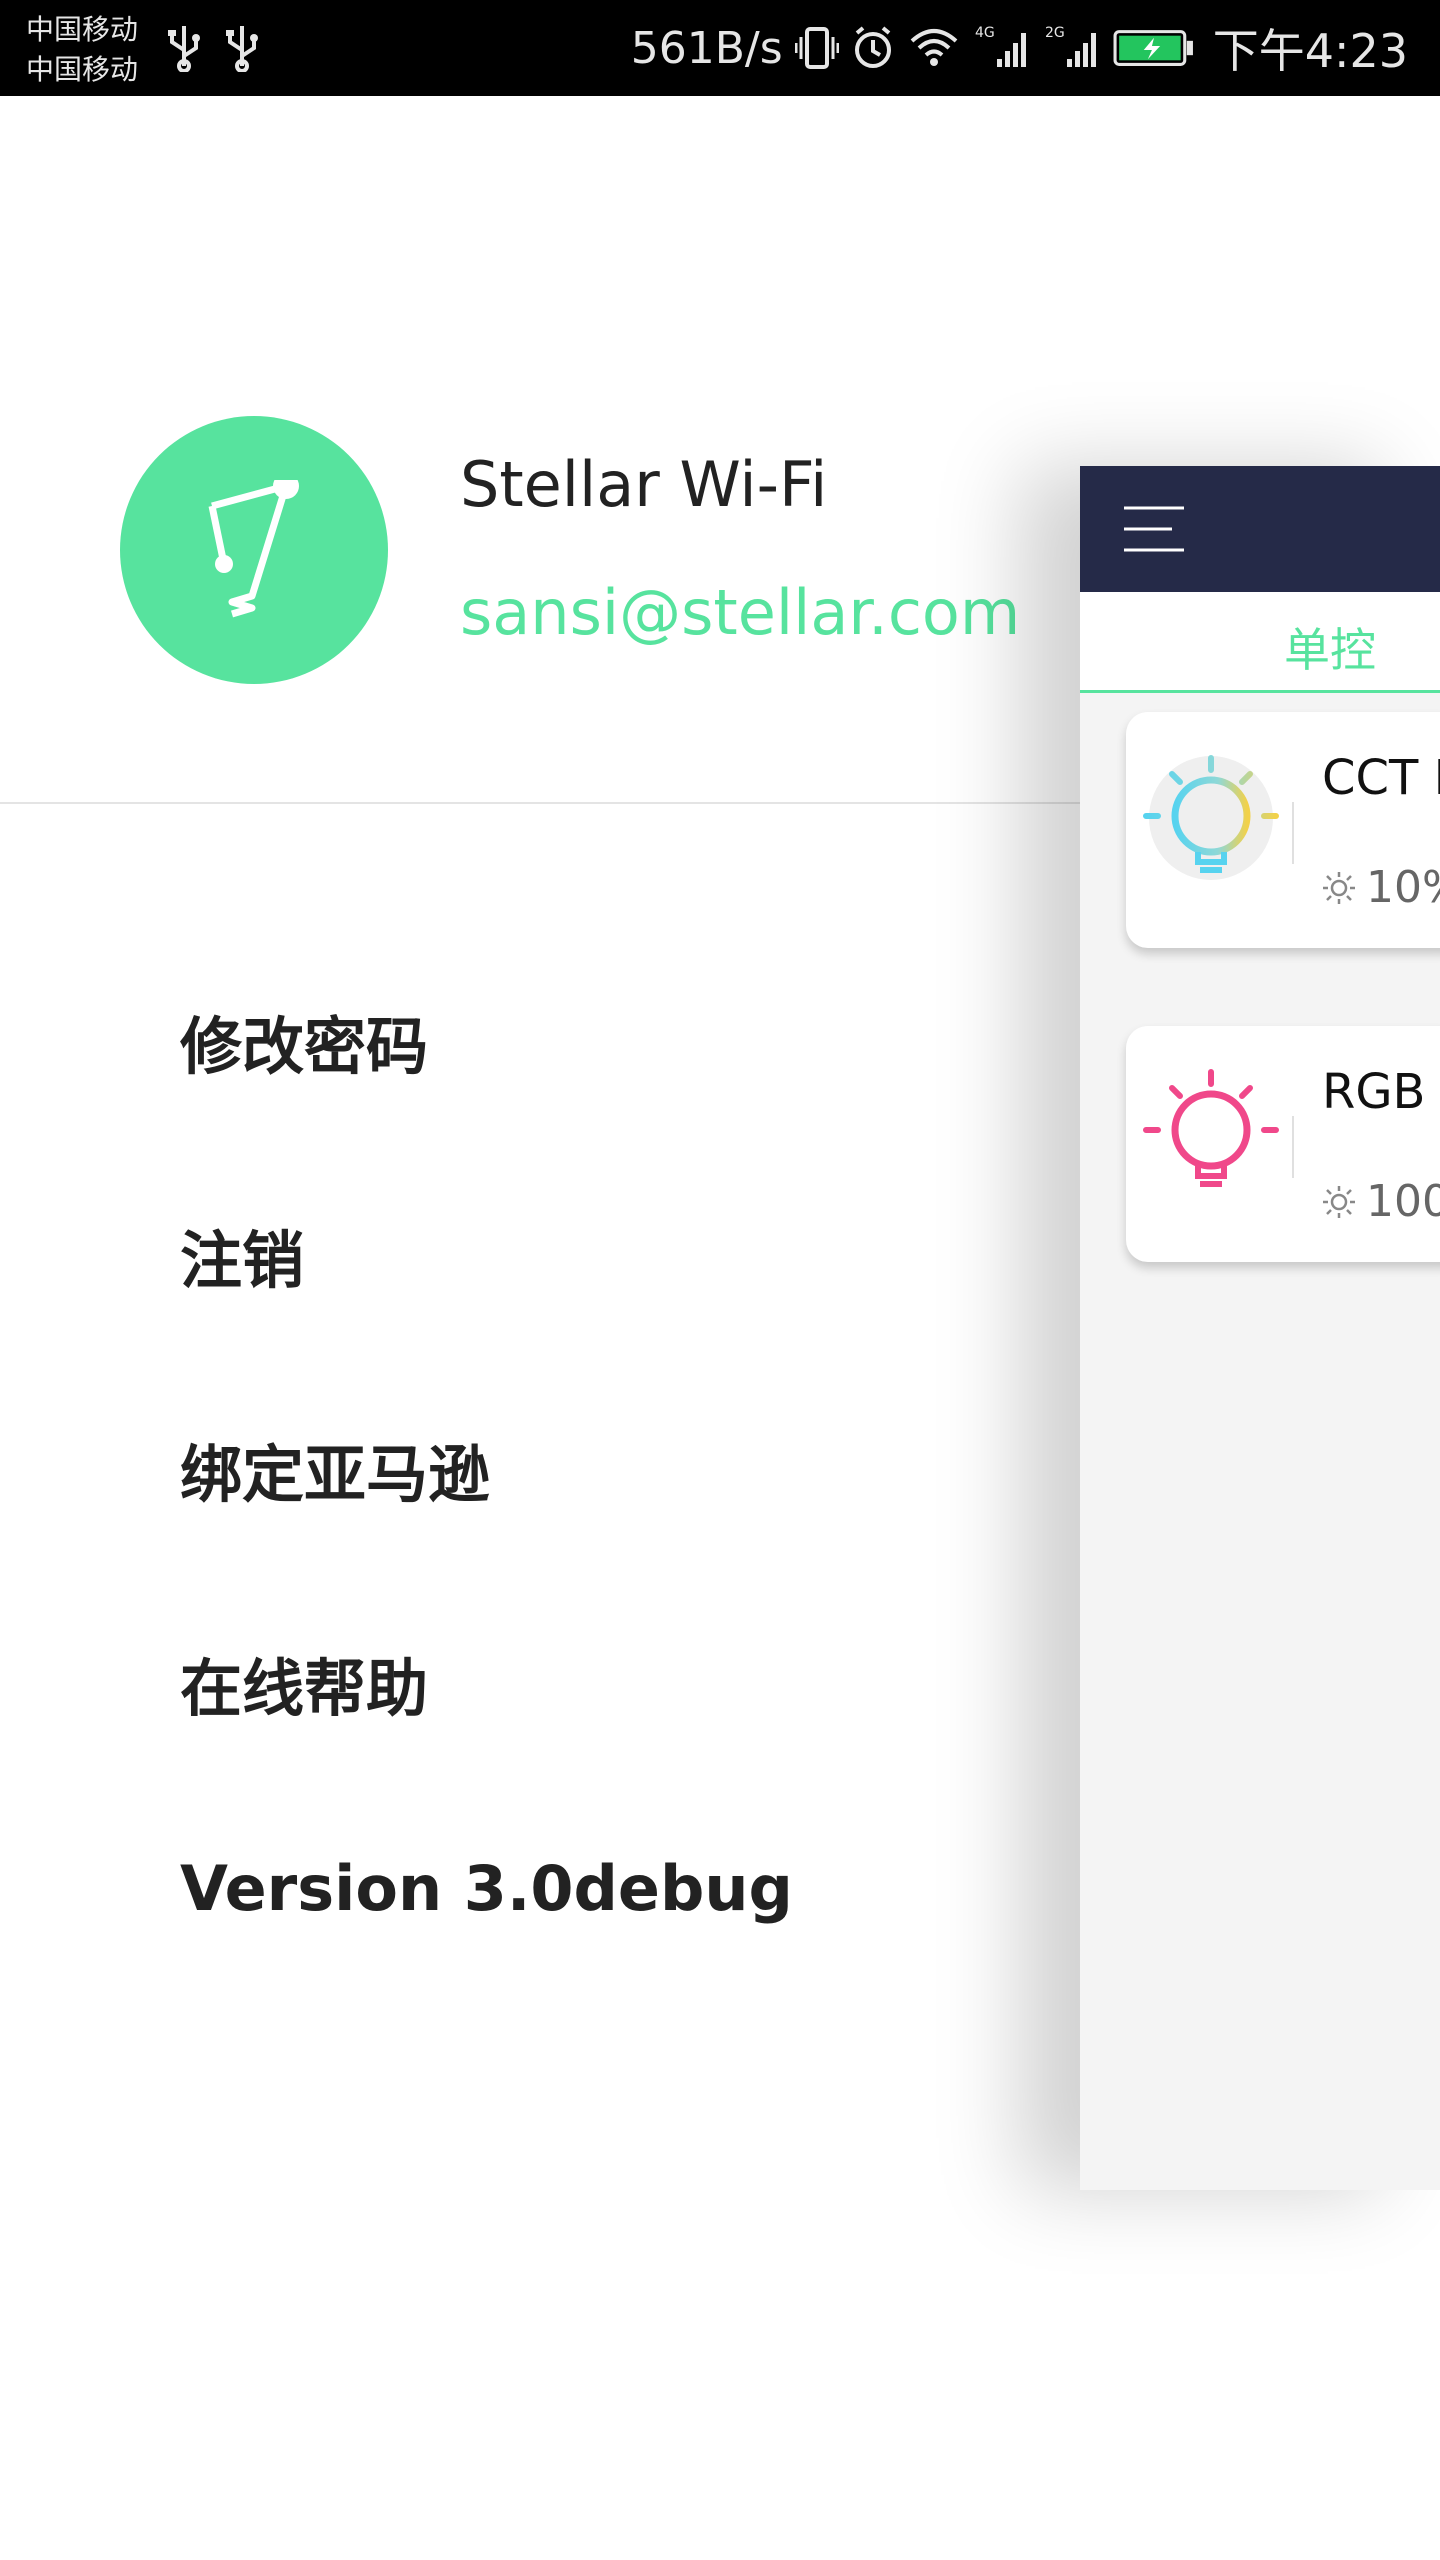 This screenshot has height=2560, width=1440. I want to click on device-card-rgb: RGB B 100, so click(1283, 1144).